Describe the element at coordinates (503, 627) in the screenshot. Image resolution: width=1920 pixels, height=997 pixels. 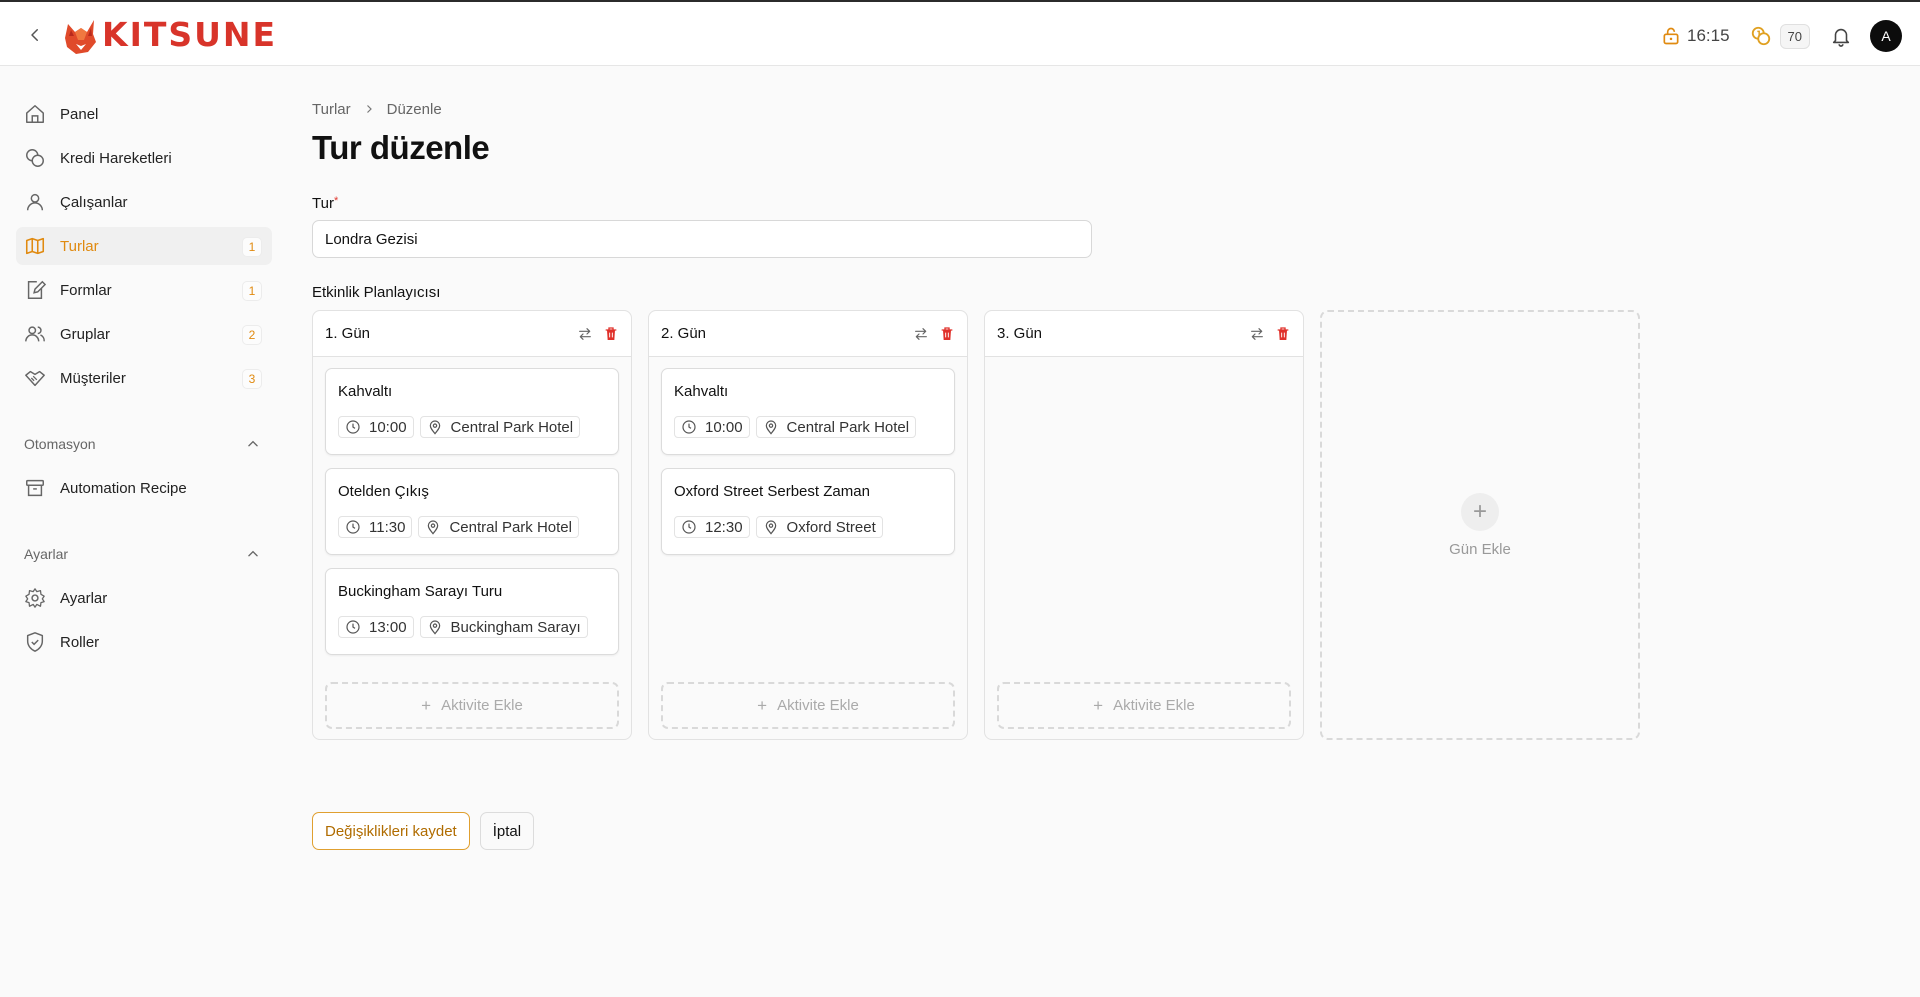
I see `location-chip: Buckingham Sarayı` at that location.